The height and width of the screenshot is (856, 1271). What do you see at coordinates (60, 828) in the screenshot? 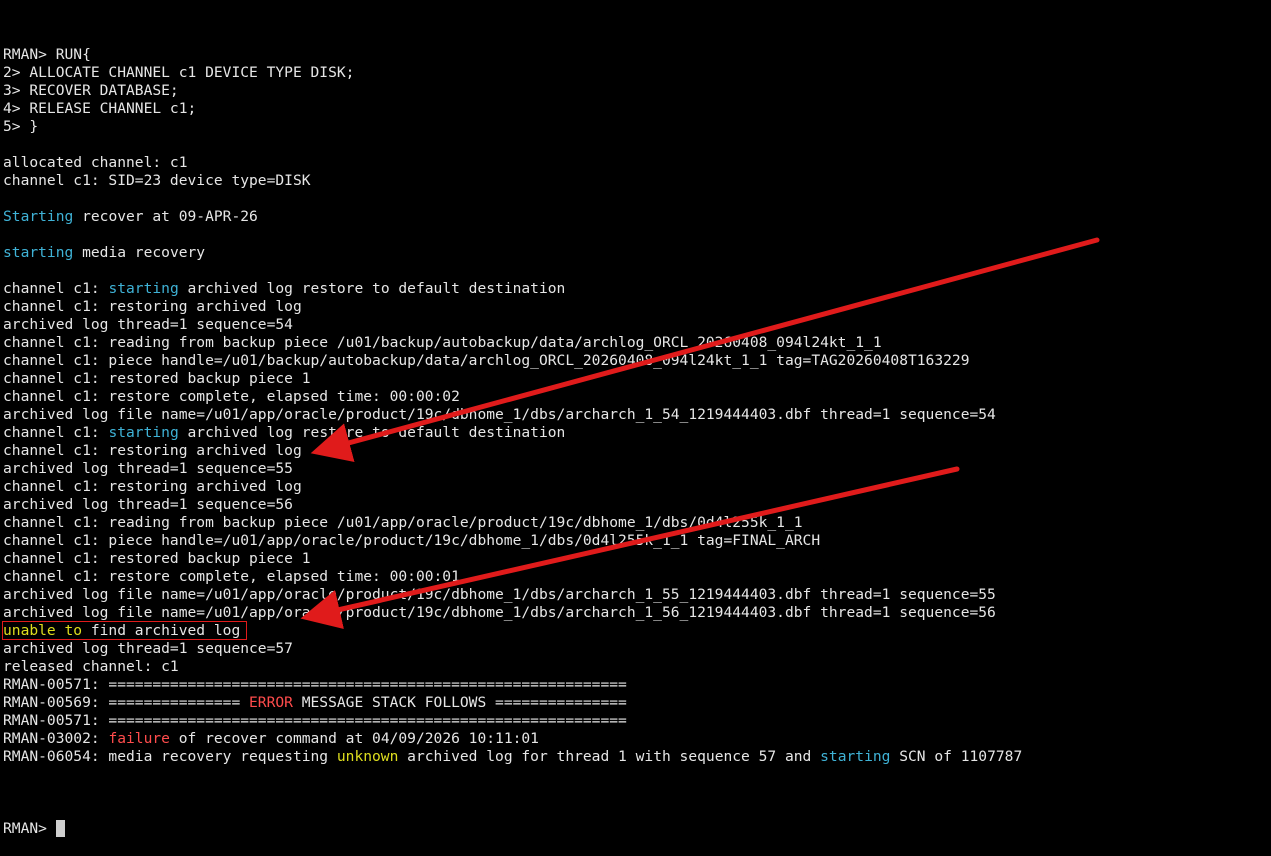
I see `terminal-cursor` at bounding box center [60, 828].